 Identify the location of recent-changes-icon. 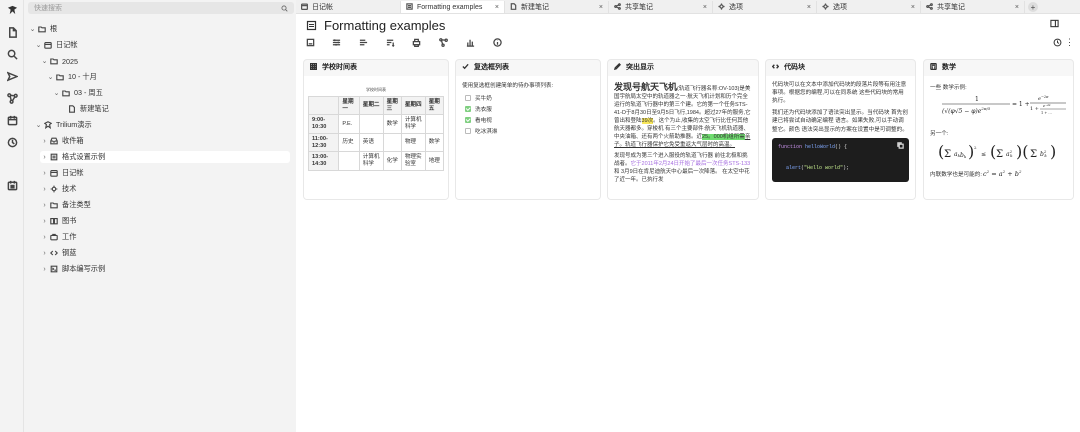
(12, 142).